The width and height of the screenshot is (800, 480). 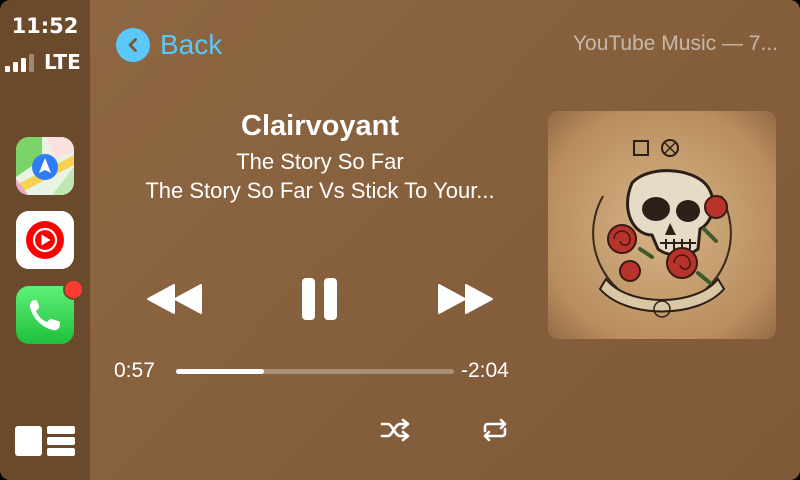 What do you see at coordinates (73, 289) in the screenshot?
I see `phone-notification-badge` at bounding box center [73, 289].